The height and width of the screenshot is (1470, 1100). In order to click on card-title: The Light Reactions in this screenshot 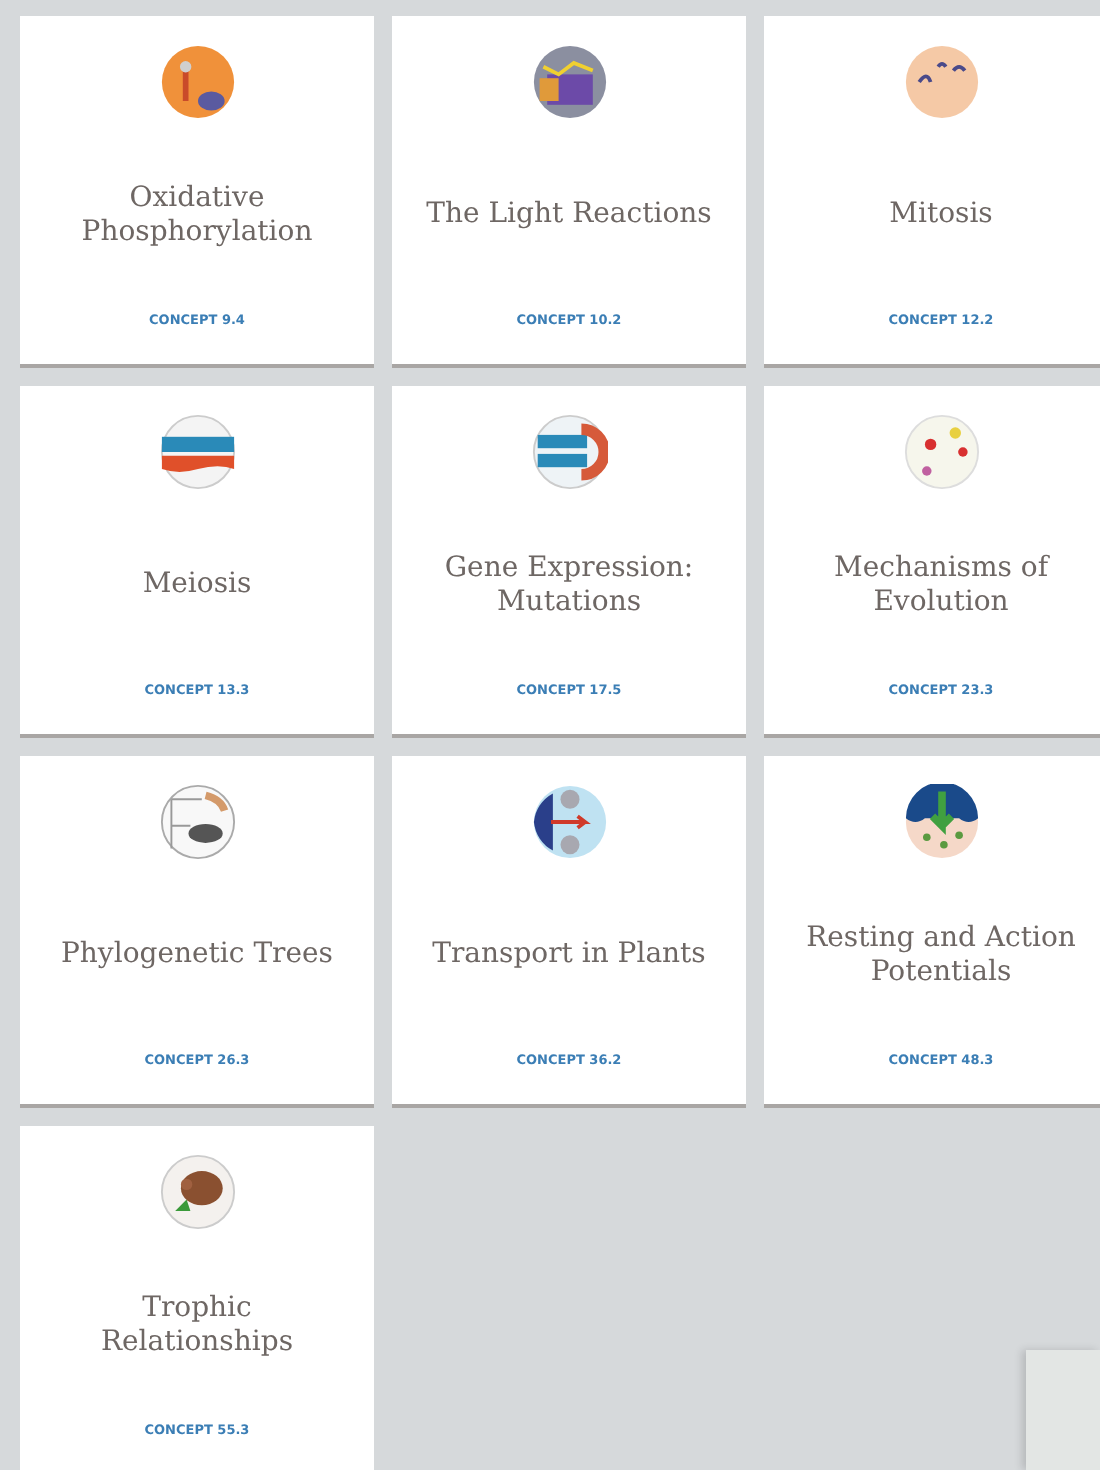, I will do `click(569, 215)`.